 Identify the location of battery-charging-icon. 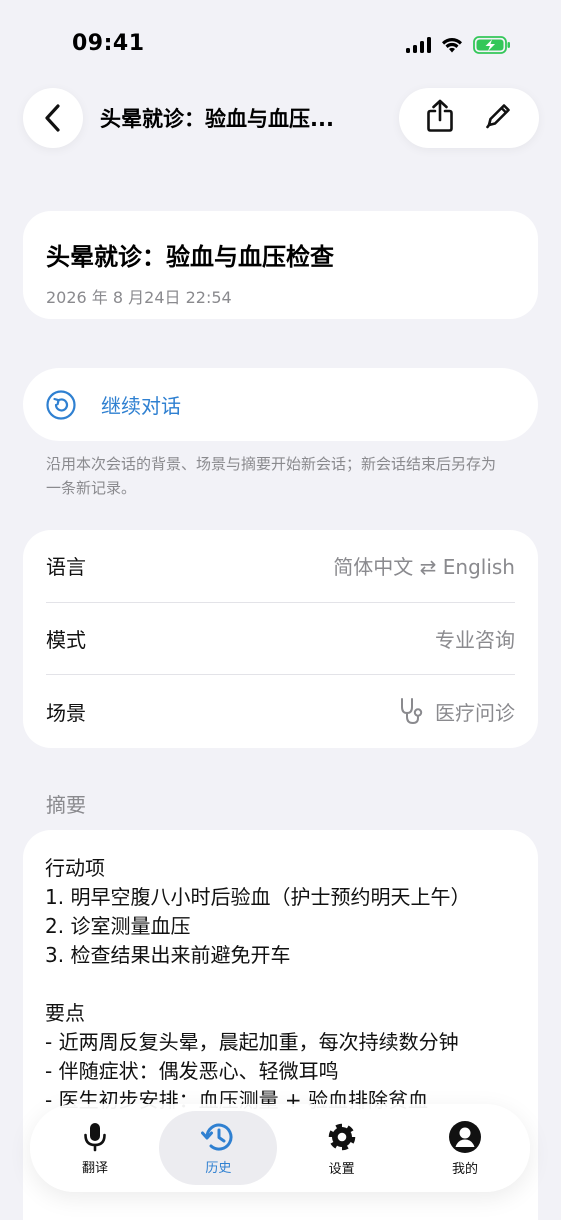
(491, 45).